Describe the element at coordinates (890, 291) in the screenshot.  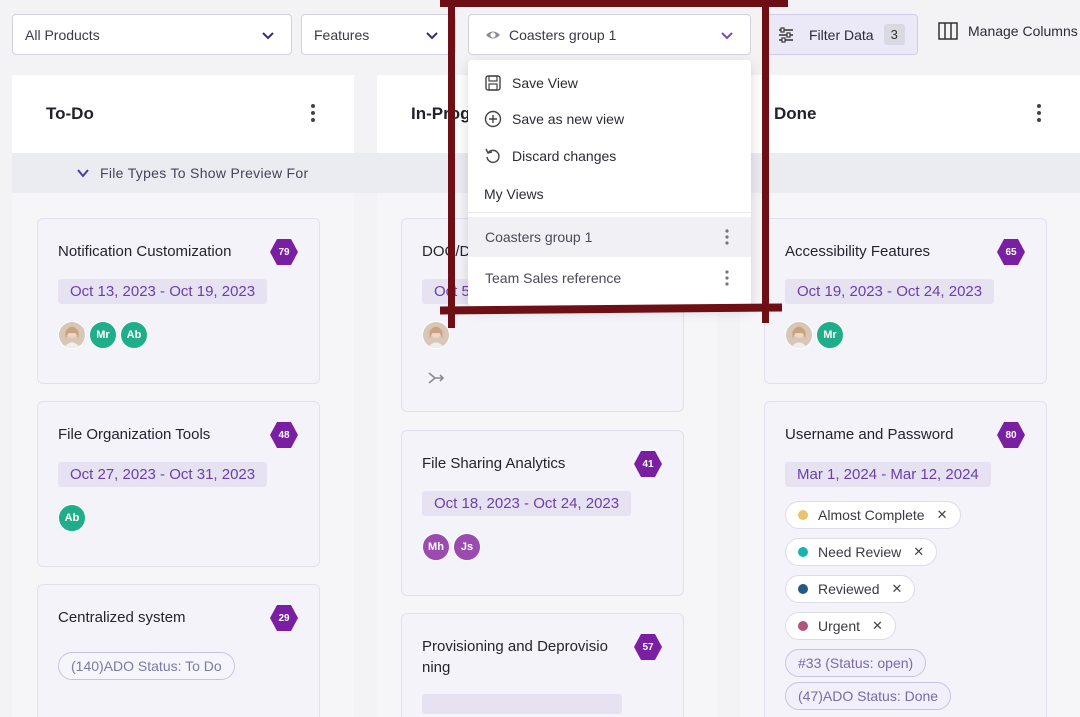
I see `date-range: Oct 19, 2023 - Oct 24, 2023` at that location.